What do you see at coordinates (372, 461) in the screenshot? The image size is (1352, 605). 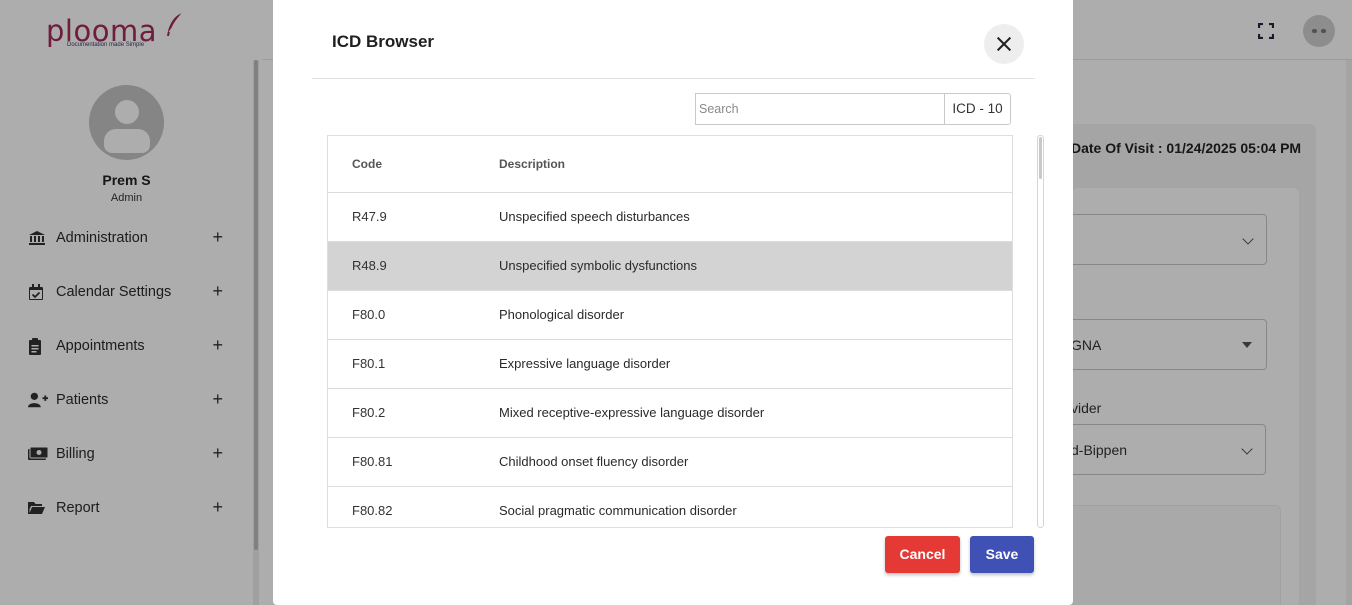 I see `icd-code-cell: F80.81` at bounding box center [372, 461].